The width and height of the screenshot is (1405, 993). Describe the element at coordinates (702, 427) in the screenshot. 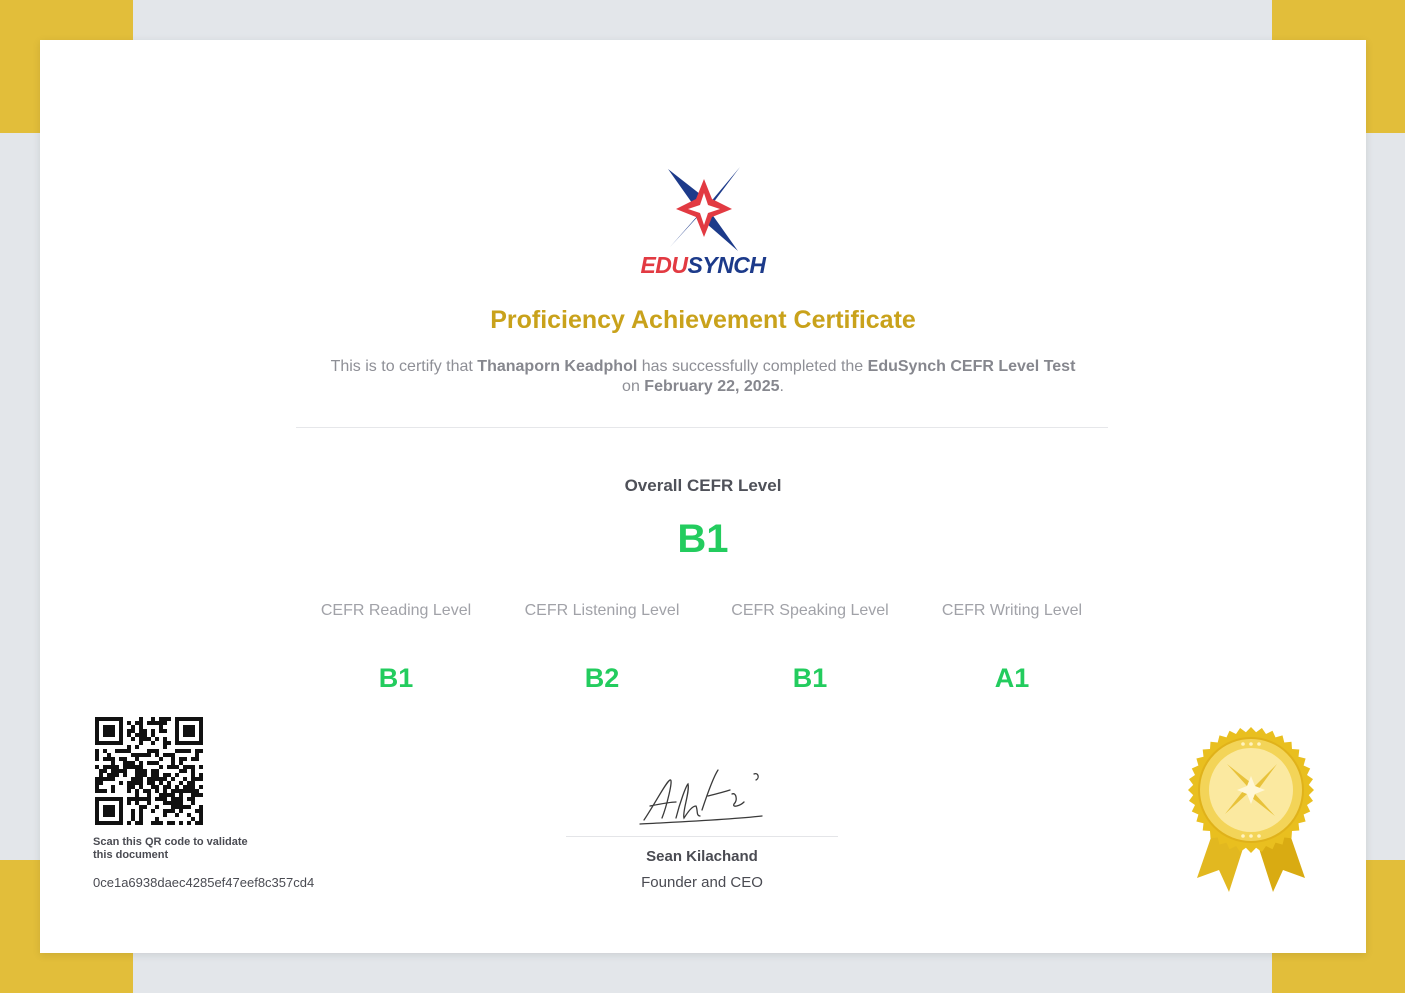

I see `section-divider` at that location.